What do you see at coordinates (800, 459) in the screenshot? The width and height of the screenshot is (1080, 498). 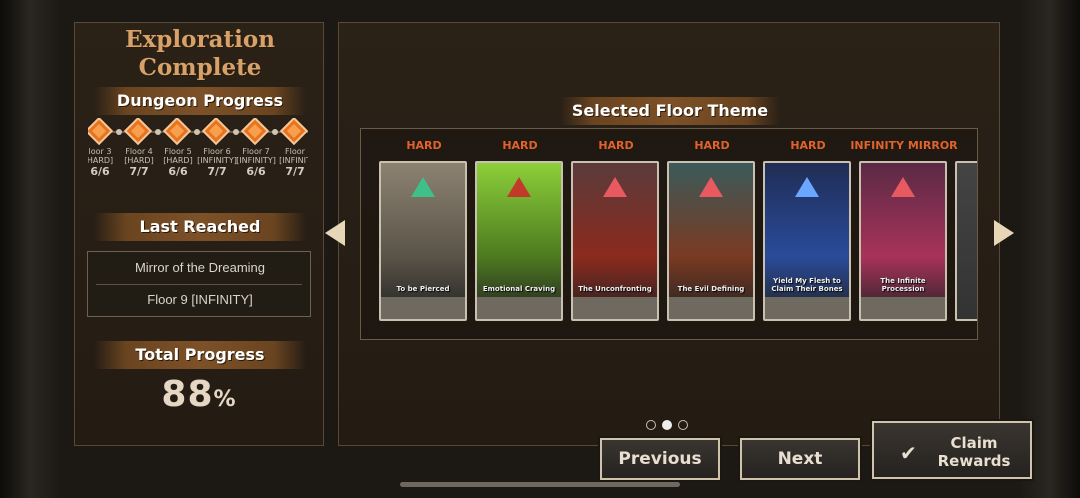 I see `next-button: Next` at bounding box center [800, 459].